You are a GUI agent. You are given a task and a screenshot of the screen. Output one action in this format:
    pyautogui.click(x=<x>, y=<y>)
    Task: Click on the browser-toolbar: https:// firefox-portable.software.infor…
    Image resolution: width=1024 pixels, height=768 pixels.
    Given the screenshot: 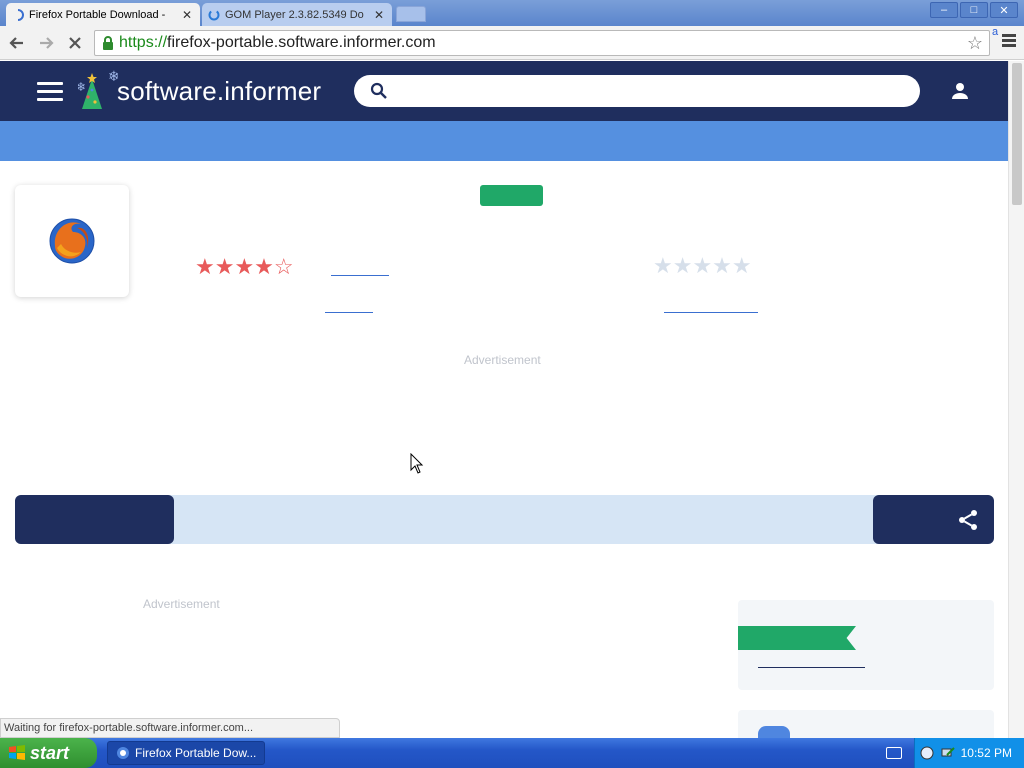 What is the action you would take?
    pyautogui.click(x=512, y=43)
    